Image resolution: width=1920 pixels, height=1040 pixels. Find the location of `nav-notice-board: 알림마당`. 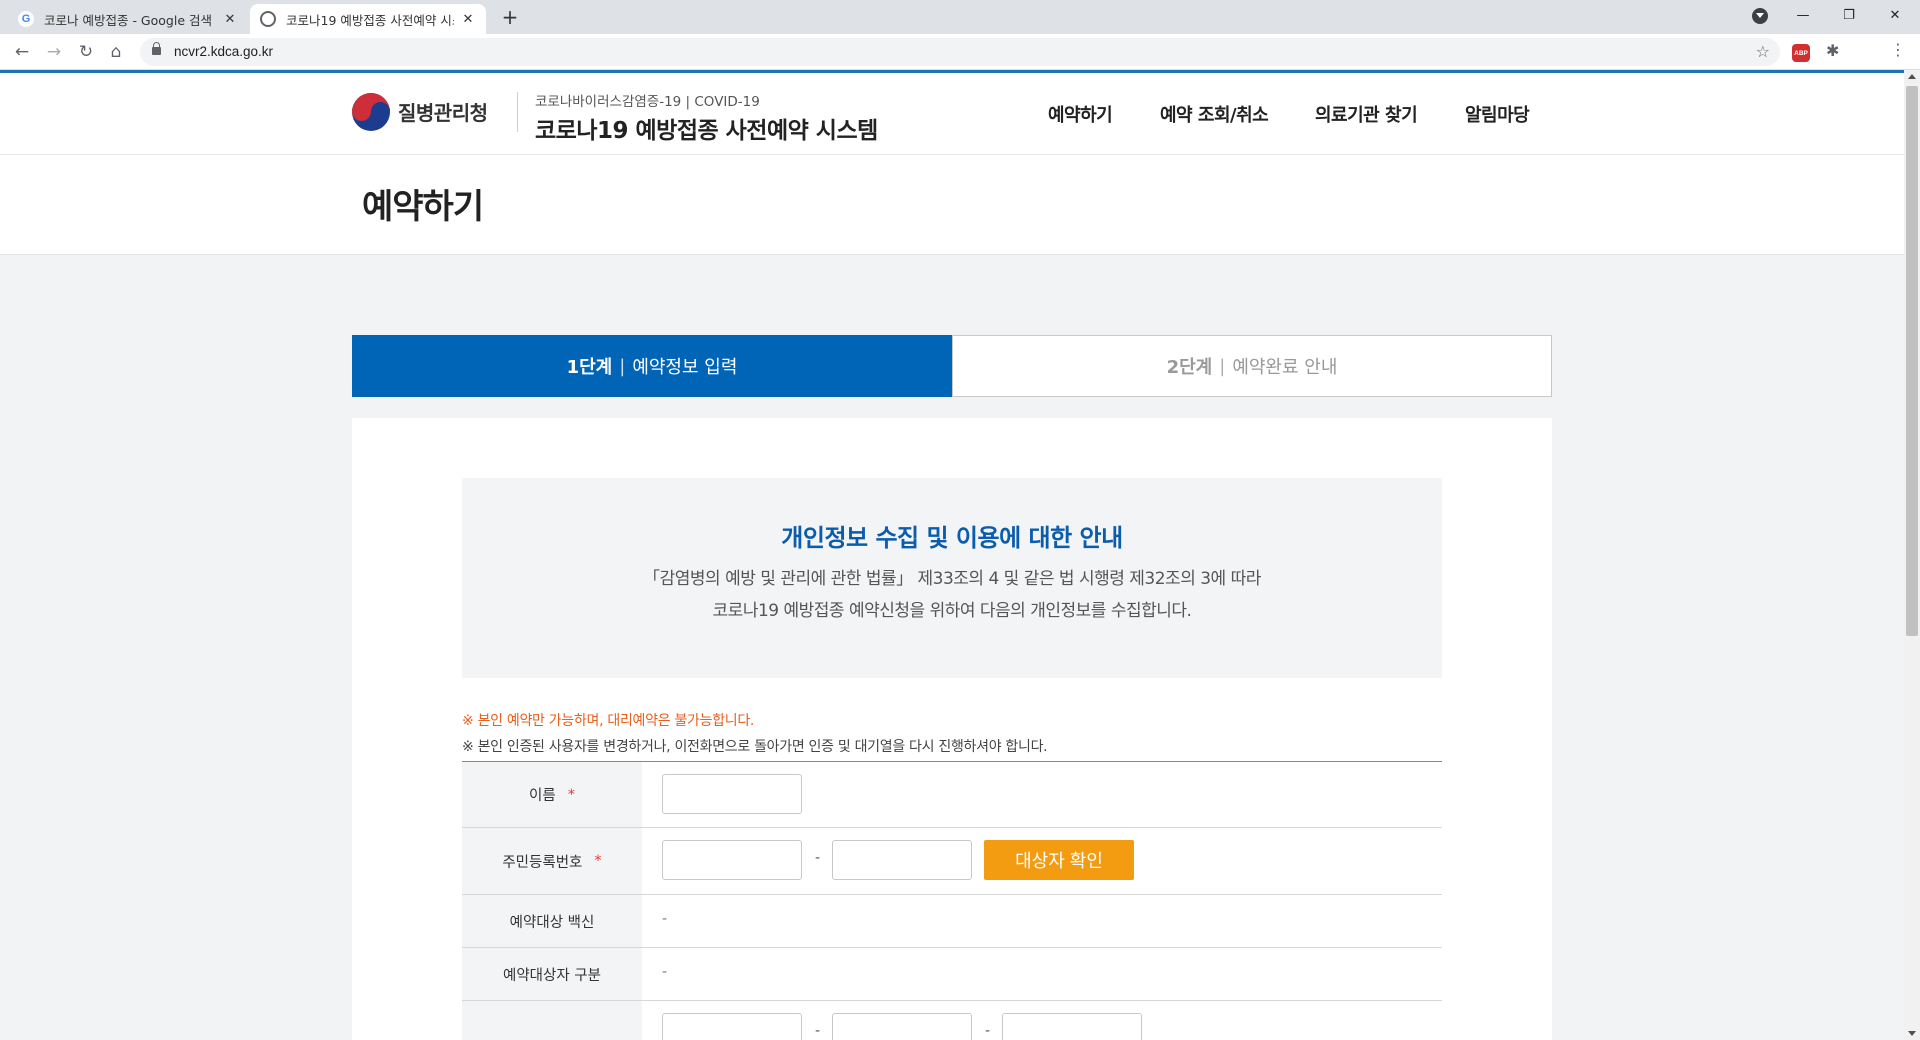

nav-notice-board: 알림마당 is located at coordinates (1497, 114).